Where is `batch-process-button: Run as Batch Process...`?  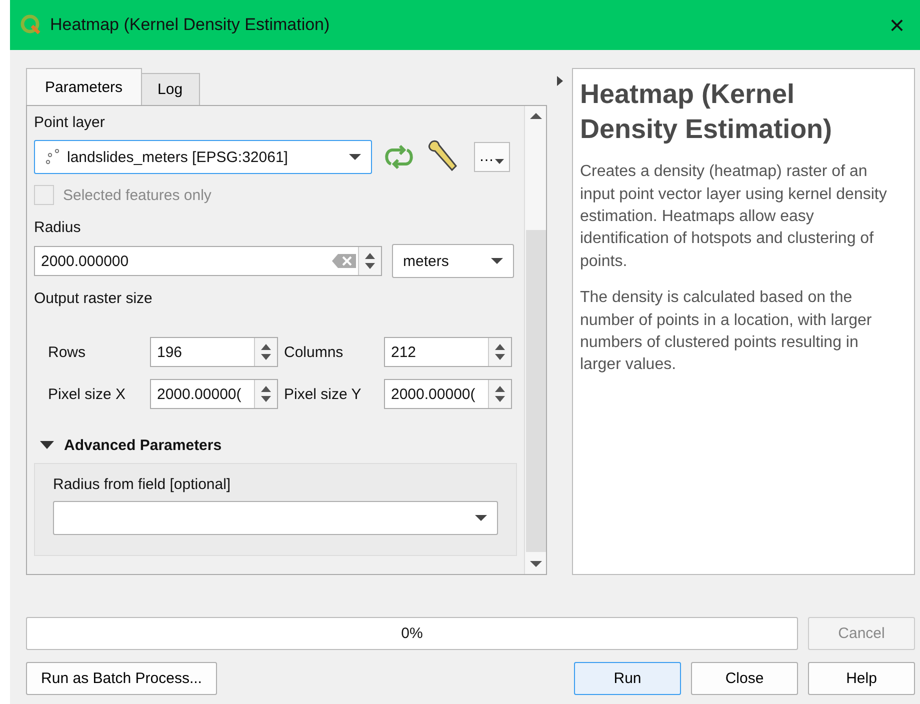 batch-process-button: Run as Batch Process... is located at coordinates (121, 678).